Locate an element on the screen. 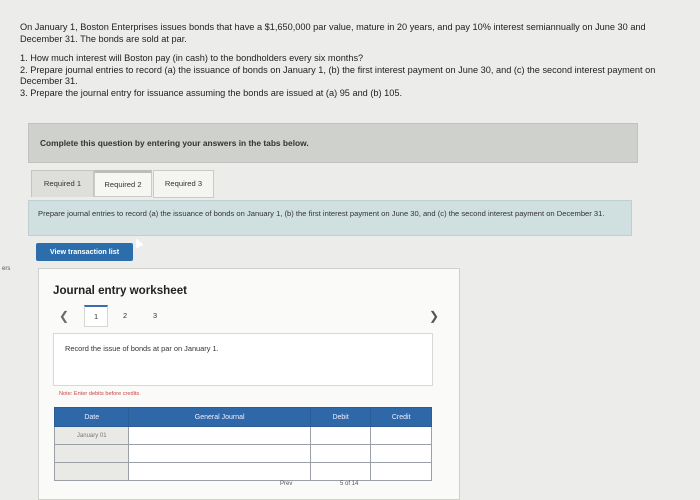 The width and height of the screenshot is (700, 500). mouse-cursor-icon is located at coordinates (138, 242).